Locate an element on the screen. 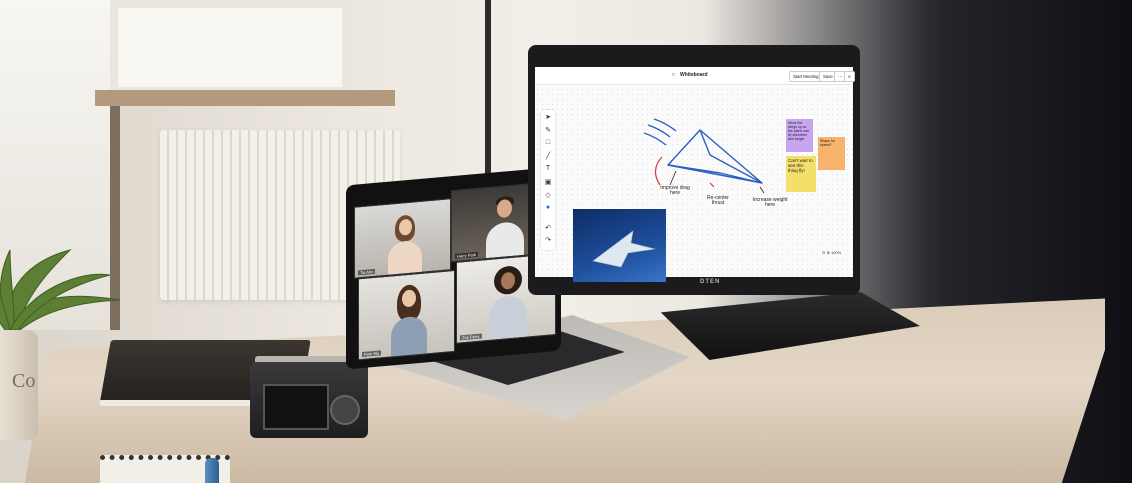 This screenshot has width=1132, height=483. rectangle-icon: □ is located at coordinates (548, 142).